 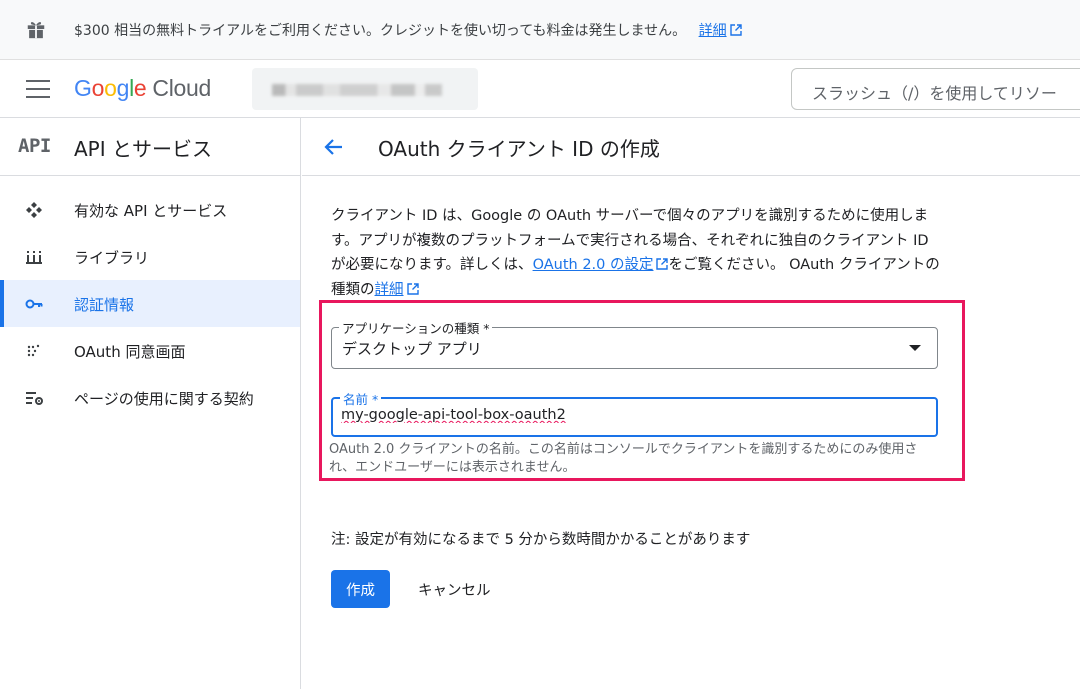 What do you see at coordinates (36, 30) in the screenshot?
I see `gift-icon` at bounding box center [36, 30].